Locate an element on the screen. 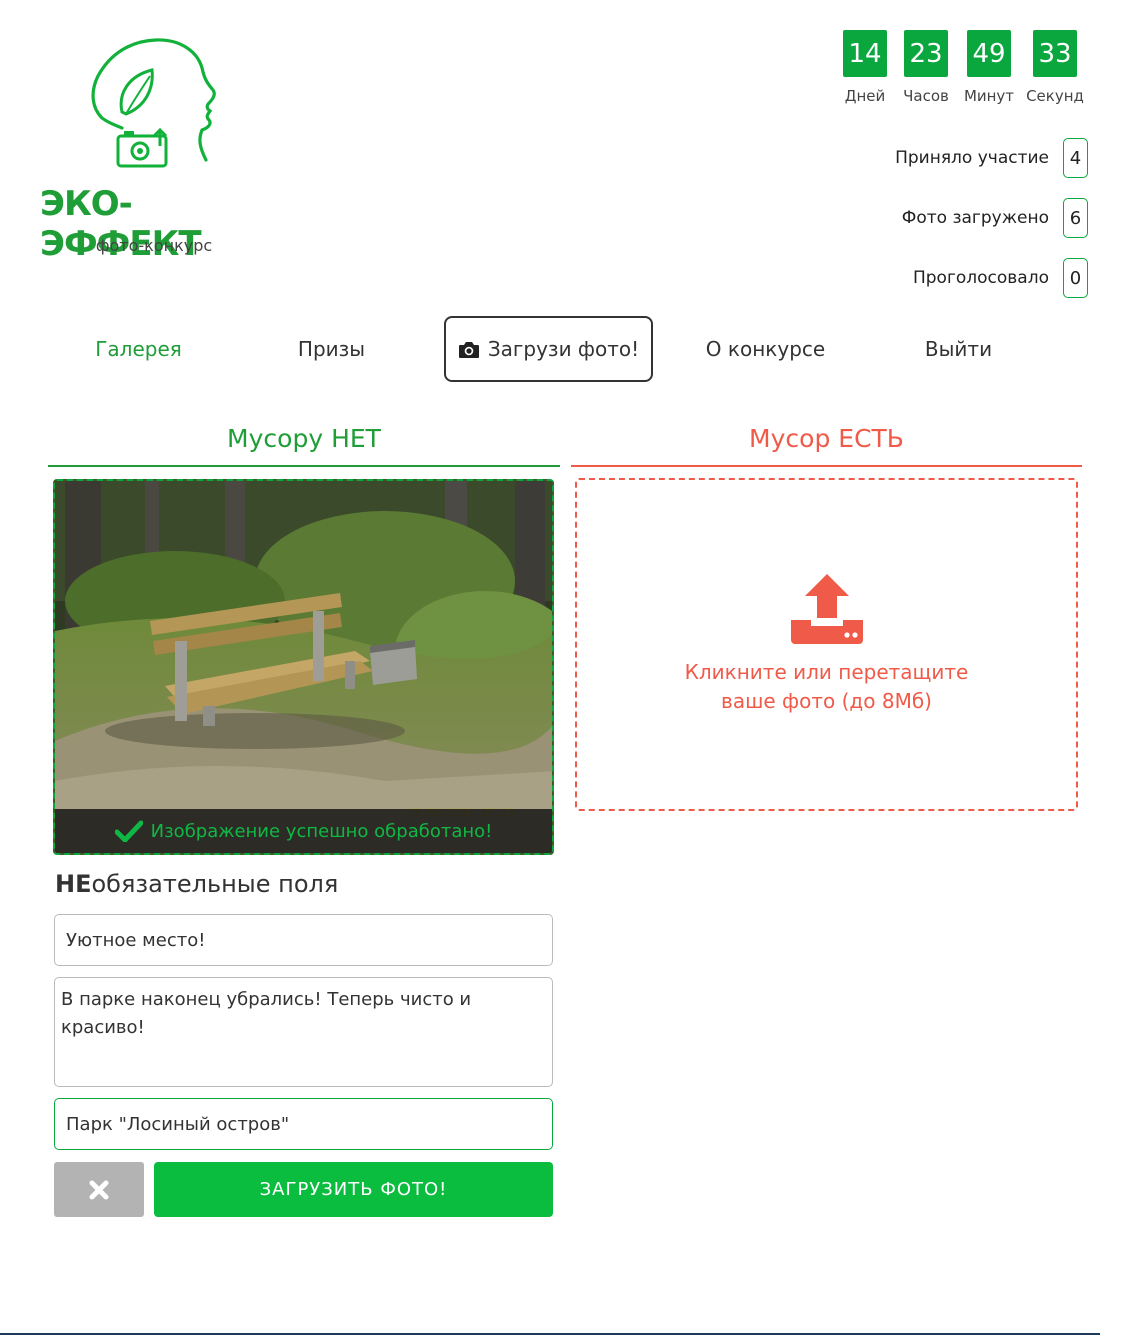  stat-value: 4 is located at coordinates (1075, 158).